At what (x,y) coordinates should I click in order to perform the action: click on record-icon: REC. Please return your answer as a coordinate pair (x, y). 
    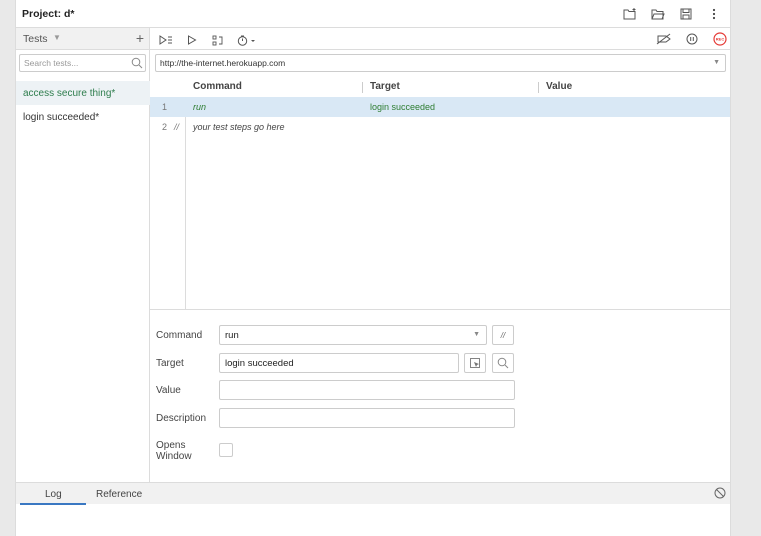
    Looking at the image, I should click on (720, 39).